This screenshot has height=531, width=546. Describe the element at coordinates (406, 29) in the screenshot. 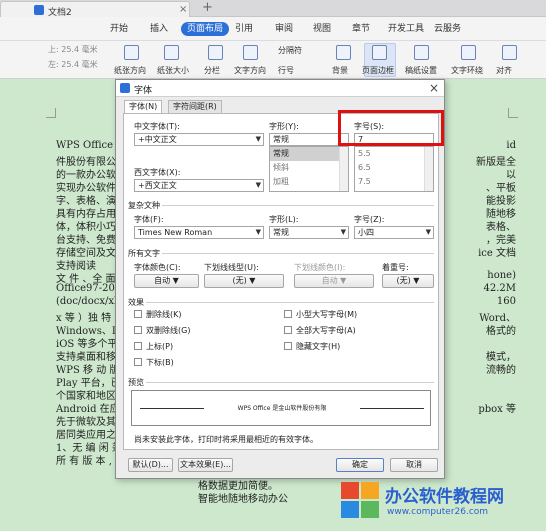

I see `tab-dev: 开发工具` at that location.